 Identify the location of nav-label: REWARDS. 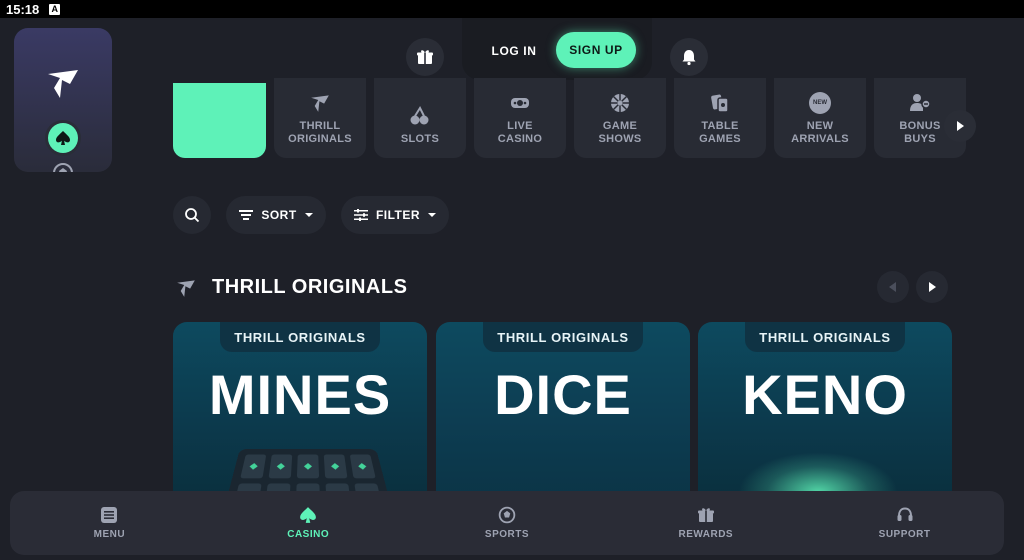
(706, 534).